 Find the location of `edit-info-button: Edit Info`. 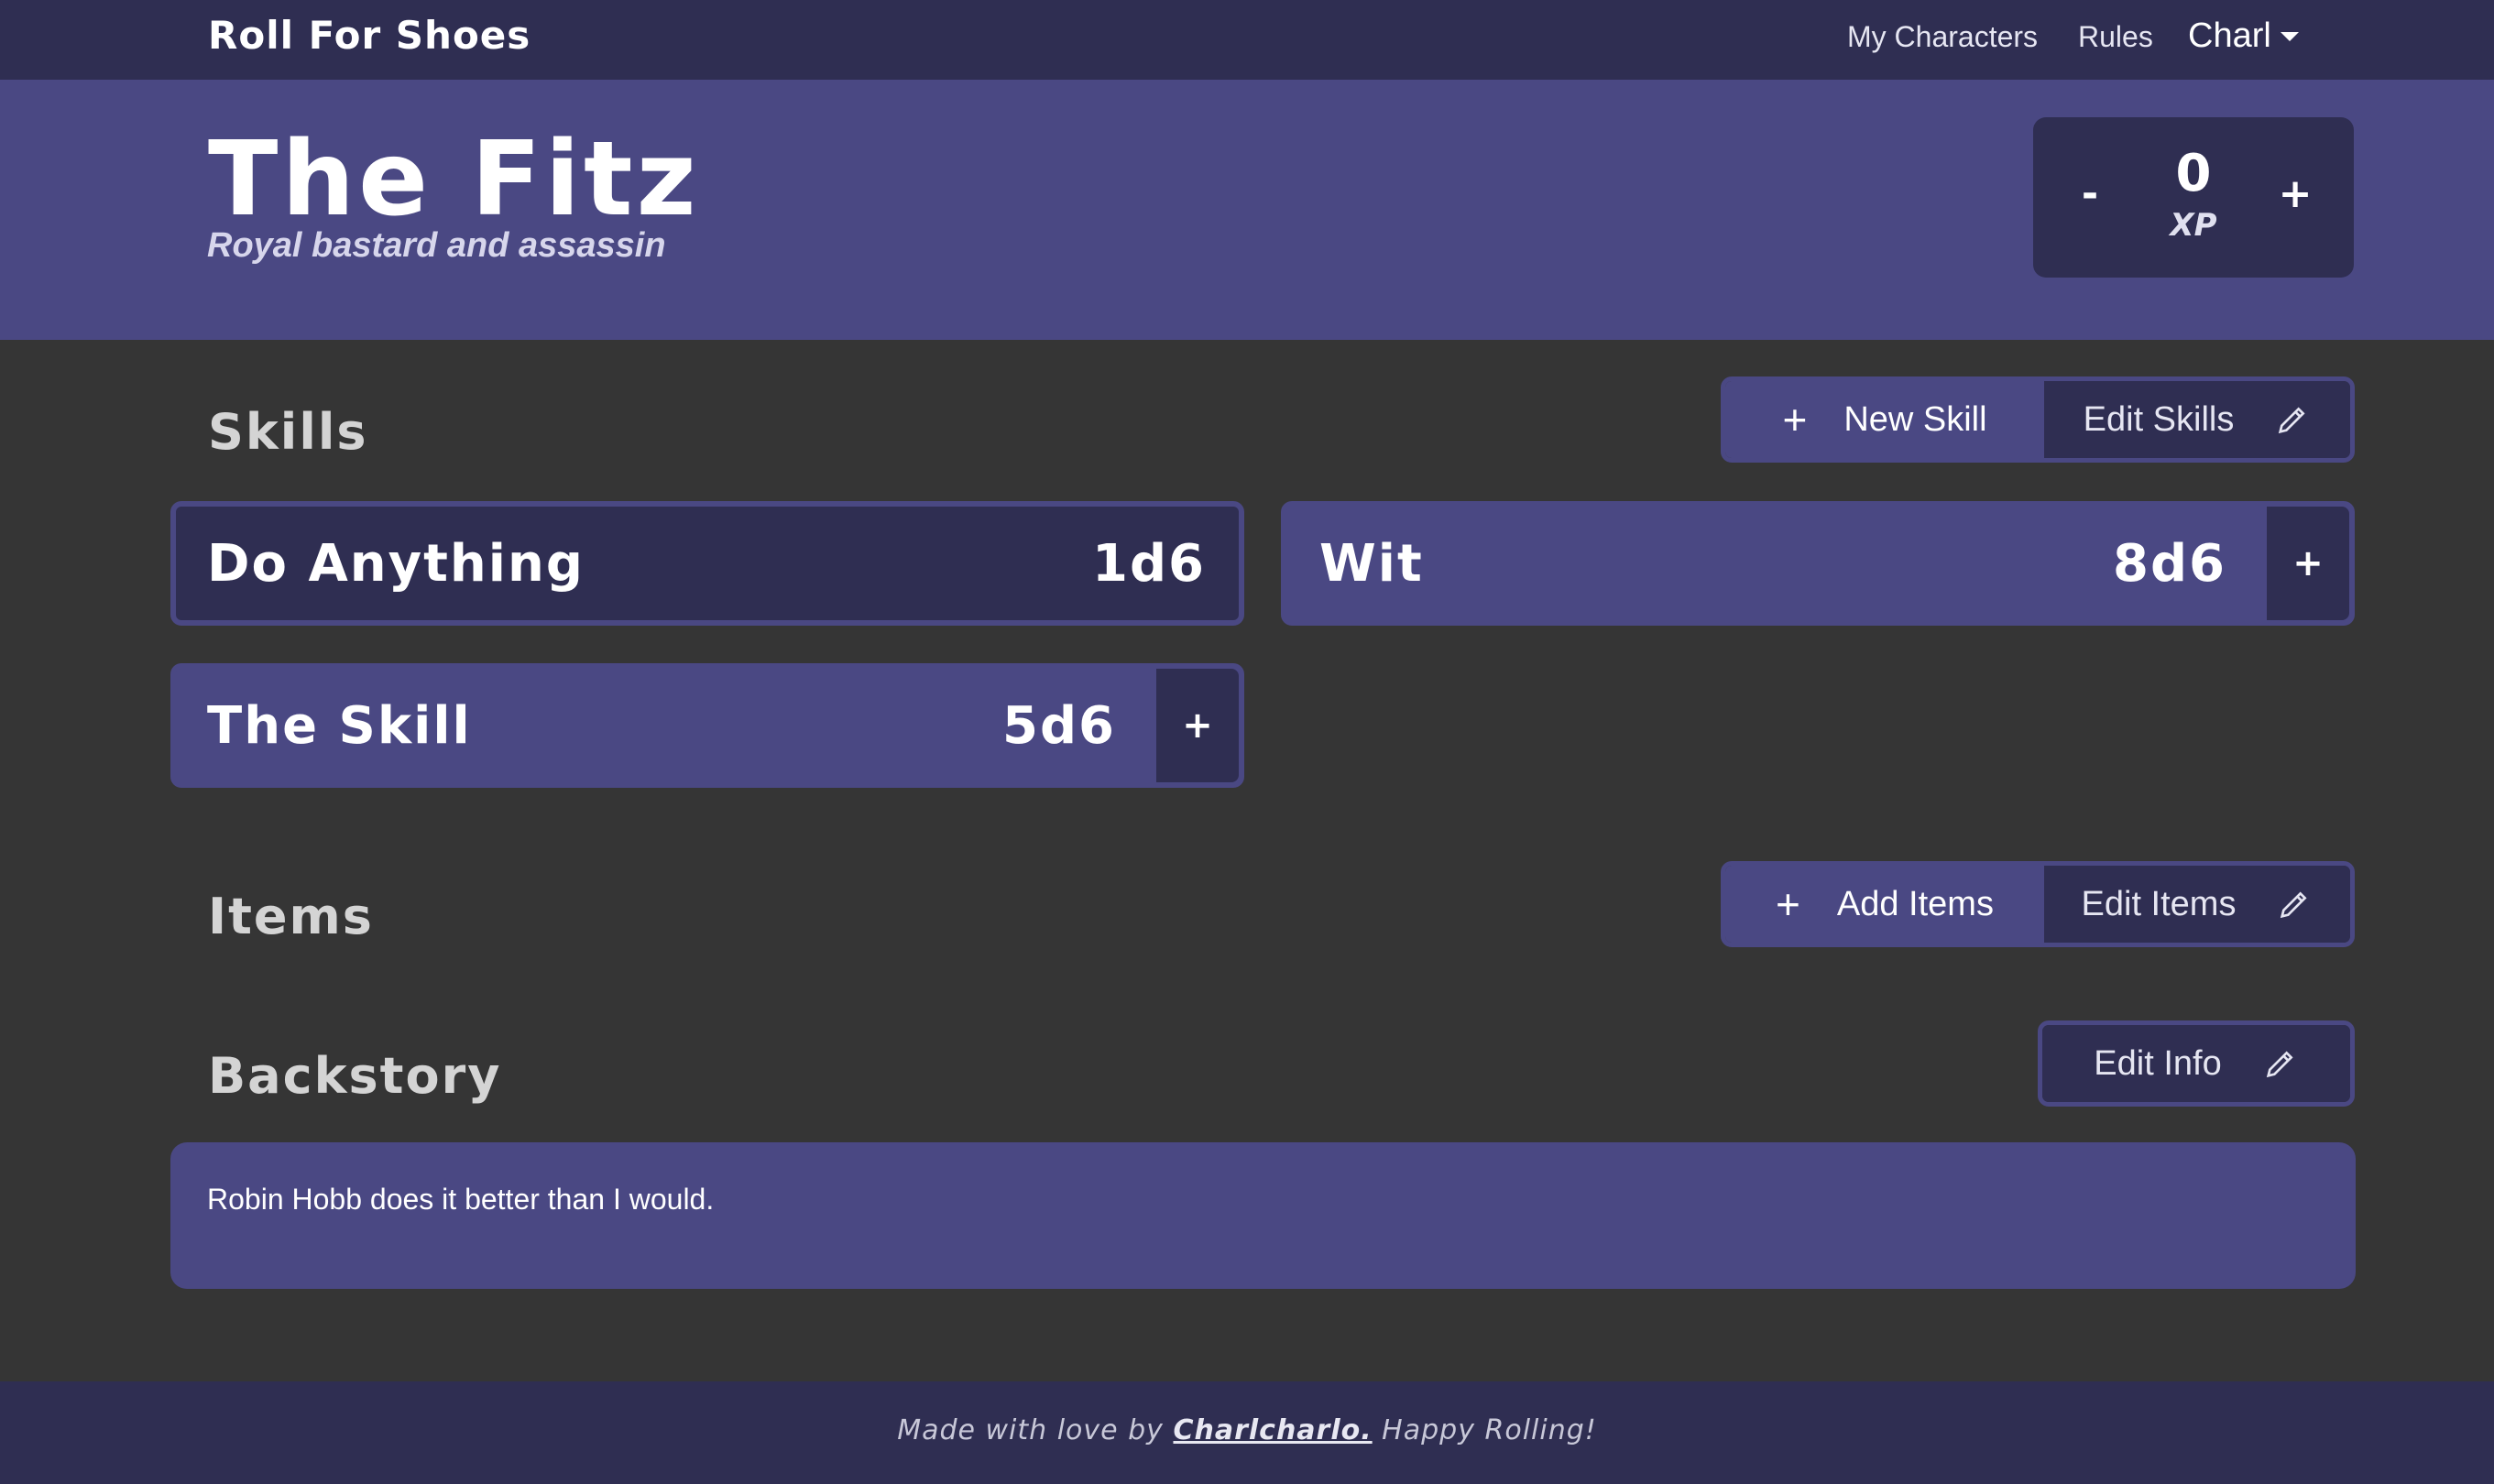

edit-info-button: Edit Info is located at coordinates (2196, 1063).